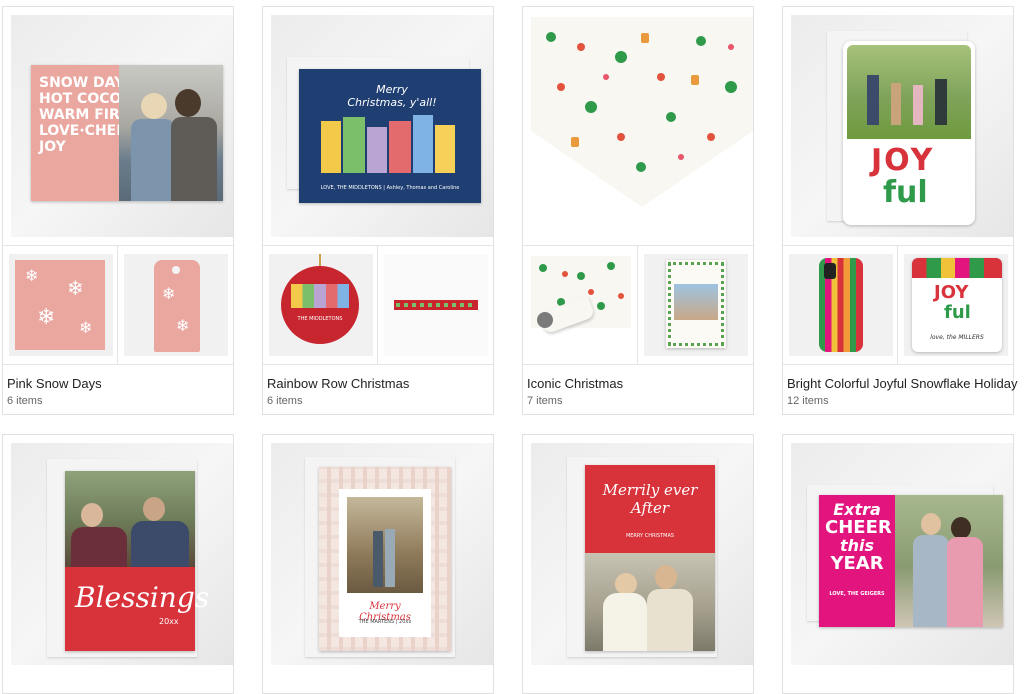 The width and height of the screenshot is (1024, 694). Describe the element at coordinates (435, 305) in the screenshot. I see `ribbon-thumb` at that location.